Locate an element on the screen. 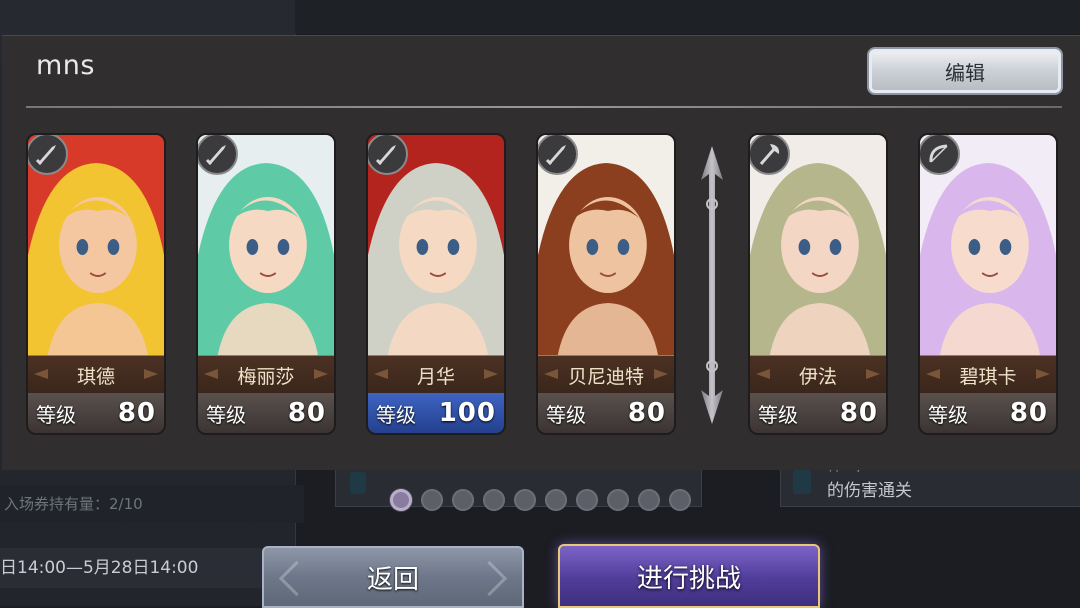 The width and height of the screenshot is (1080, 608). divider is located at coordinates (544, 107).